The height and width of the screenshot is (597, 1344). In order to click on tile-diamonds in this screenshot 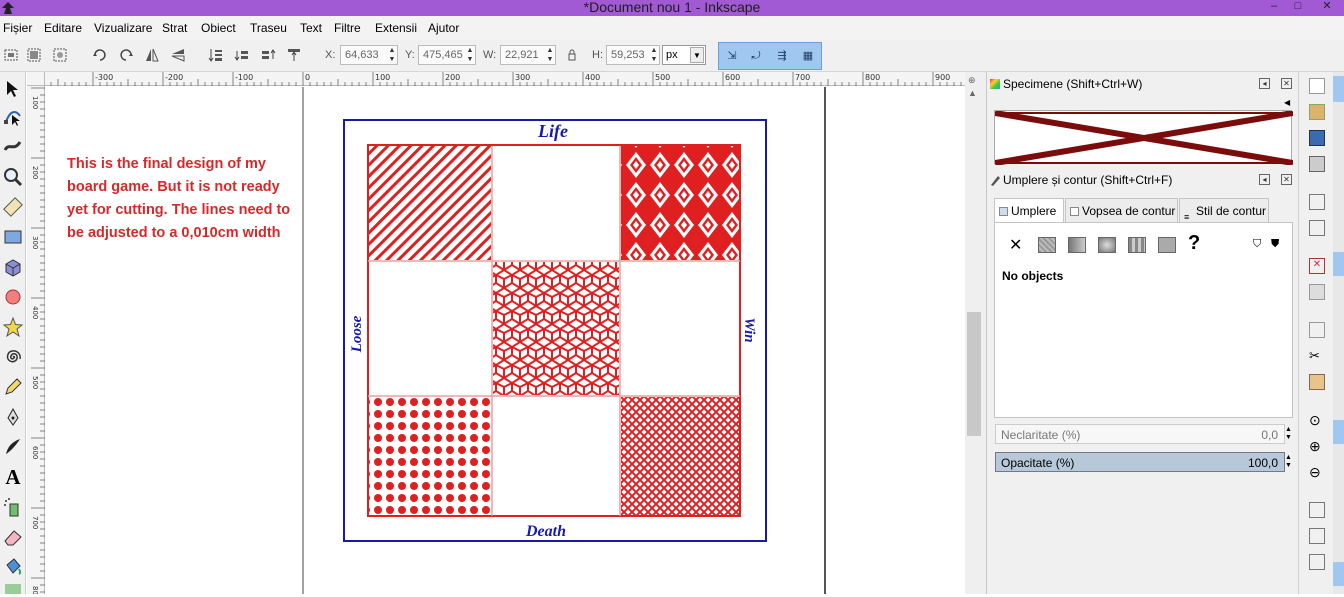, I will do `click(680, 203)`.